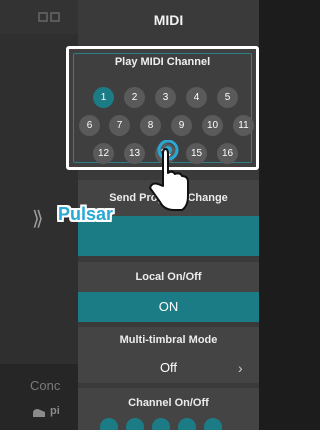 The height and width of the screenshot is (430, 320). Describe the element at coordinates (168, 306) in the screenshot. I see `local-on-off-value: ON` at that location.